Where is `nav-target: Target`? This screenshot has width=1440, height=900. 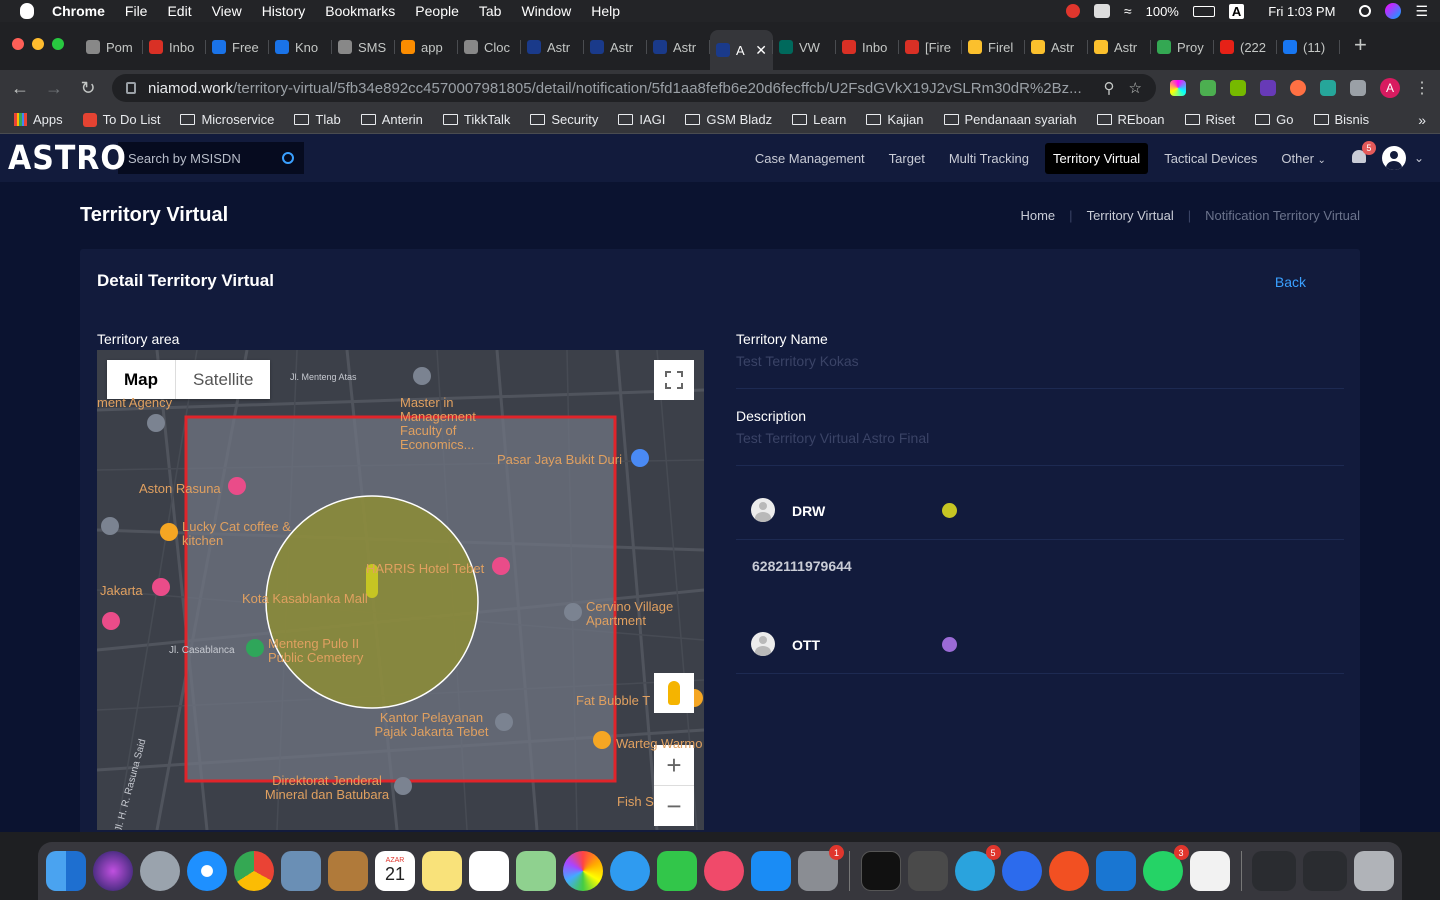 nav-target: Target is located at coordinates (907, 158).